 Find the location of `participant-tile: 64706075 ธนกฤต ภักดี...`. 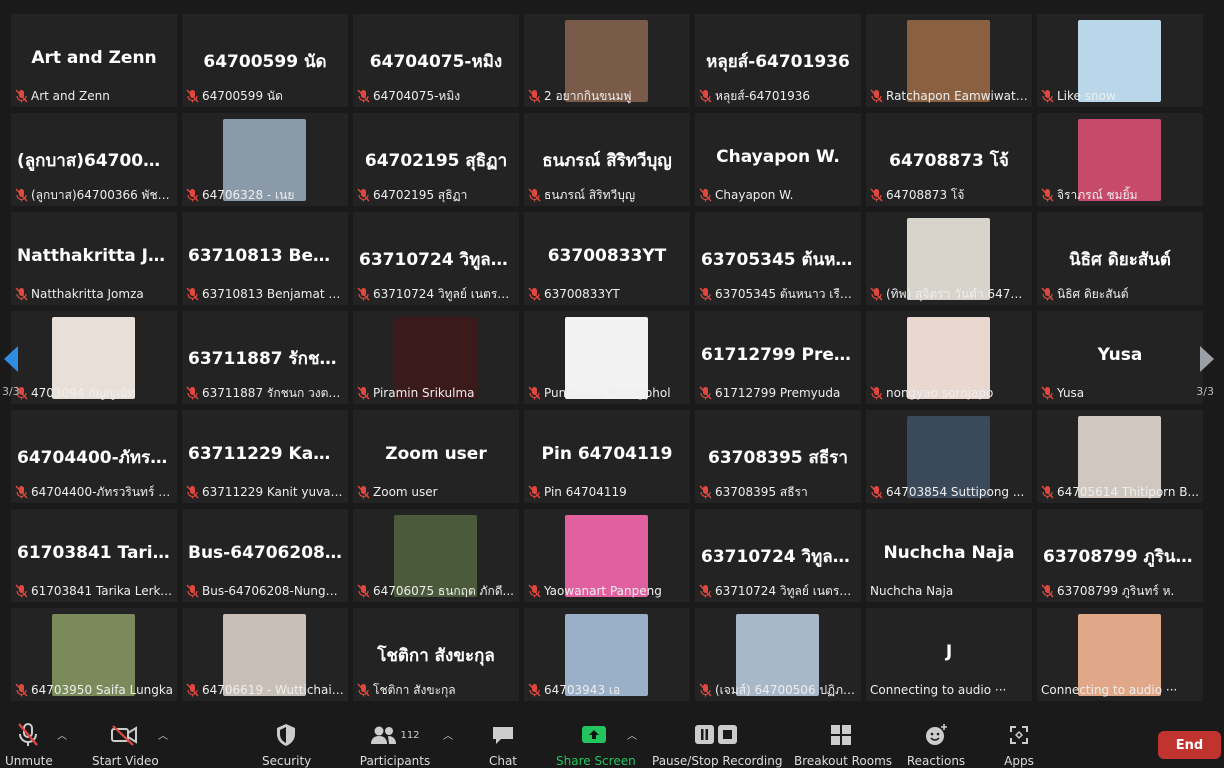

participant-tile: 64706075 ธนกฤต ภักดี... is located at coordinates (436, 555).